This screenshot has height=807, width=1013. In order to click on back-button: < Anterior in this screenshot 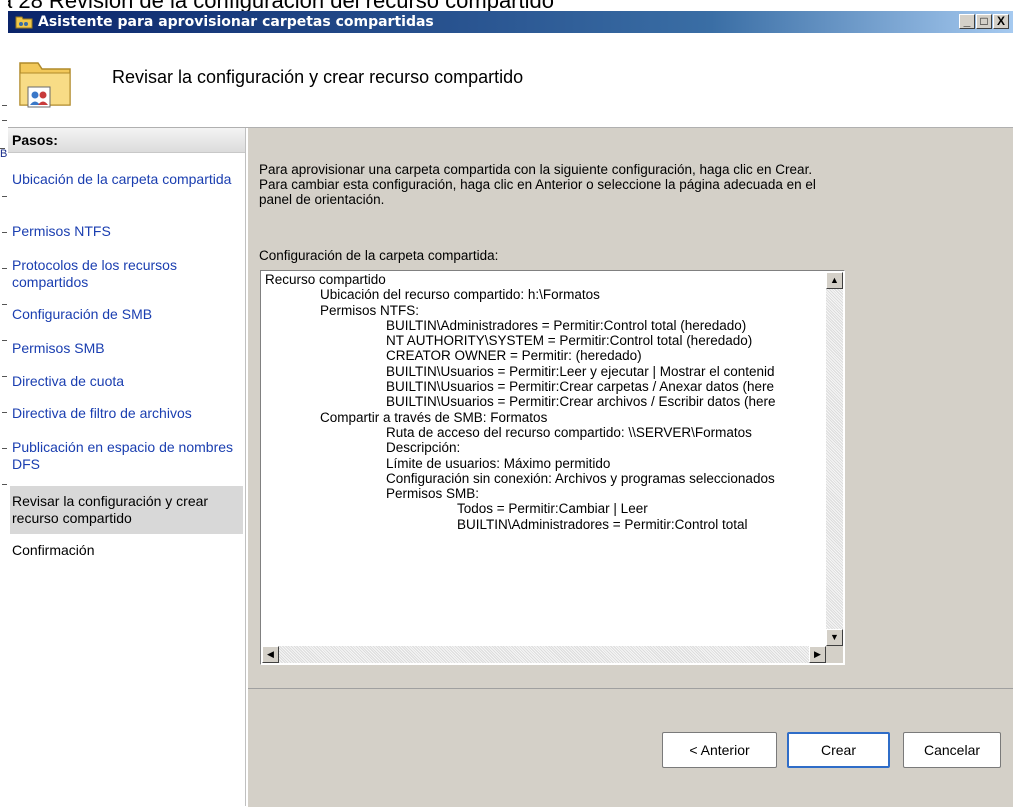, I will do `click(719, 750)`.